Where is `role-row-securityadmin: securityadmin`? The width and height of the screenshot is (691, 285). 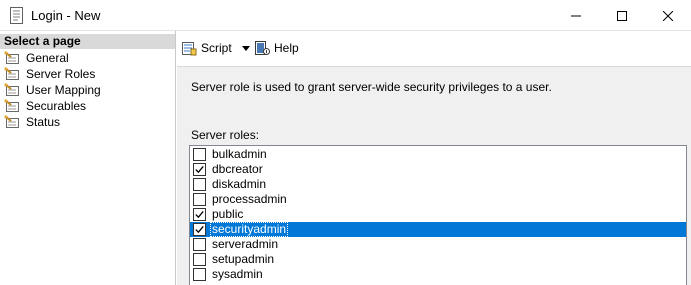
role-row-securityadmin: securityadmin is located at coordinates (438, 229).